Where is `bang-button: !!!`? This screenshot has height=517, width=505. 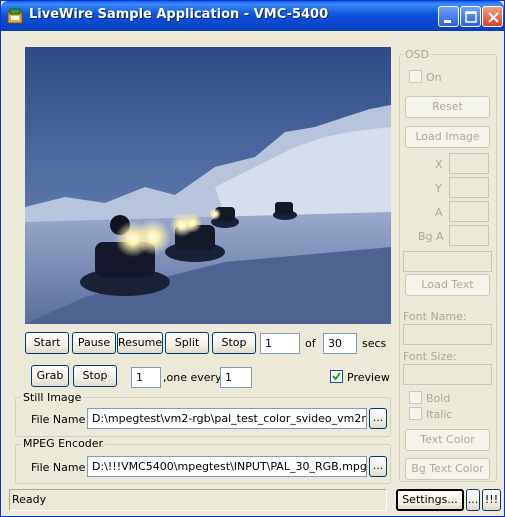
bang-button: !!! is located at coordinates (491, 500).